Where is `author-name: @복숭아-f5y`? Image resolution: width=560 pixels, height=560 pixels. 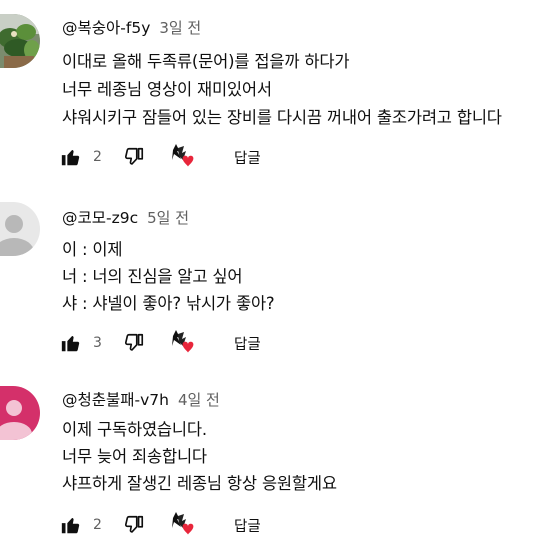
author-name: @복숭아-f5y is located at coordinates (106, 28).